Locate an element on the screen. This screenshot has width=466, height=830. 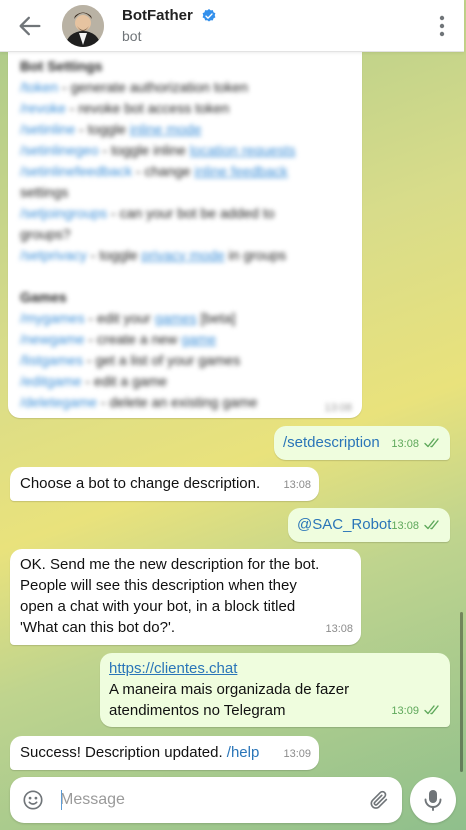
previous-message-line: groups? is located at coordinates (186, 234).